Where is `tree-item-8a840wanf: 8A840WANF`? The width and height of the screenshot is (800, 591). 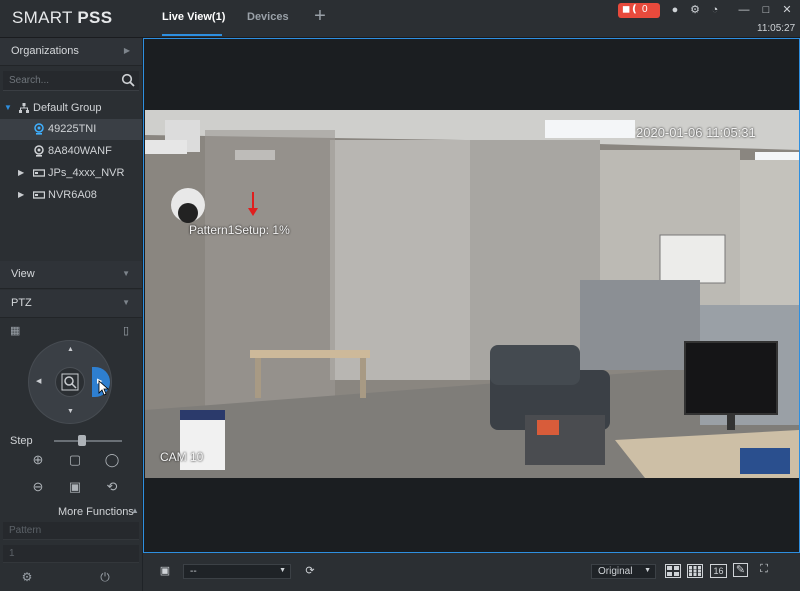
tree-item-8a840wanf: 8A840WANF is located at coordinates (71, 151).